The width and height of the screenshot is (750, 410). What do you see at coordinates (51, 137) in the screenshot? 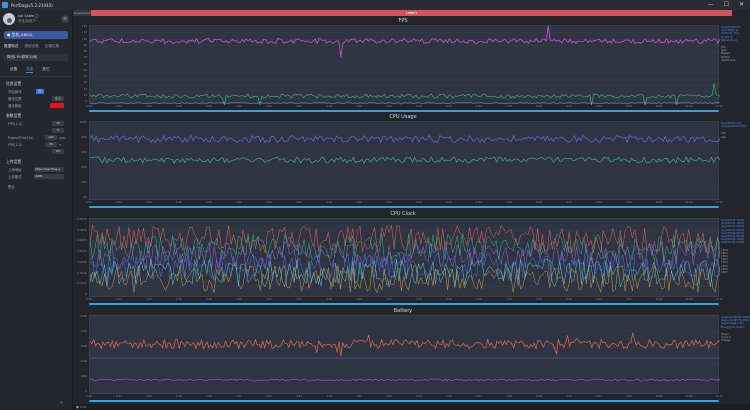
I see `param-input: 100` at bounding box center [51, 137].